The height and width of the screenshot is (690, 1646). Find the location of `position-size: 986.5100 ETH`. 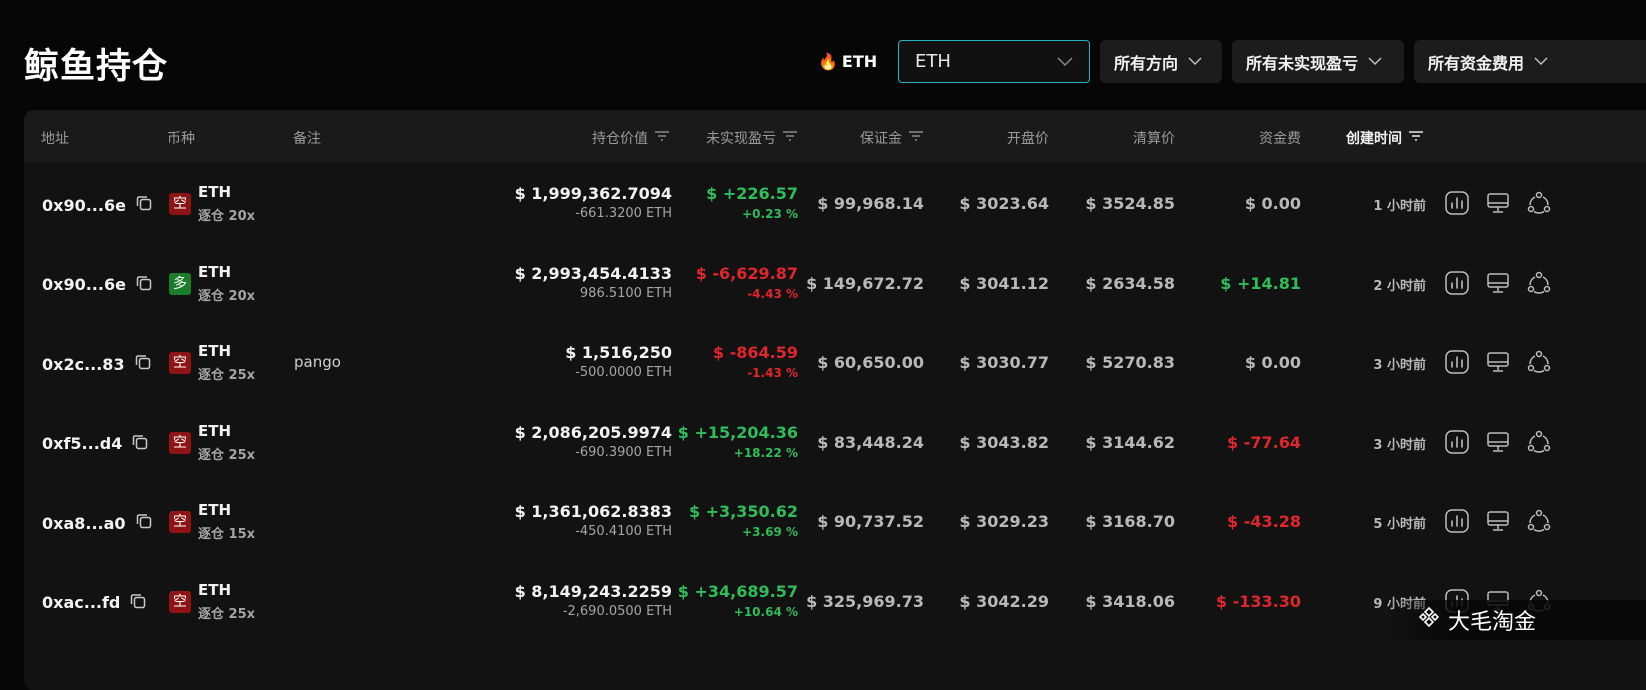

position-size: 986.5100 ETH is located at coordinates (625, 293).